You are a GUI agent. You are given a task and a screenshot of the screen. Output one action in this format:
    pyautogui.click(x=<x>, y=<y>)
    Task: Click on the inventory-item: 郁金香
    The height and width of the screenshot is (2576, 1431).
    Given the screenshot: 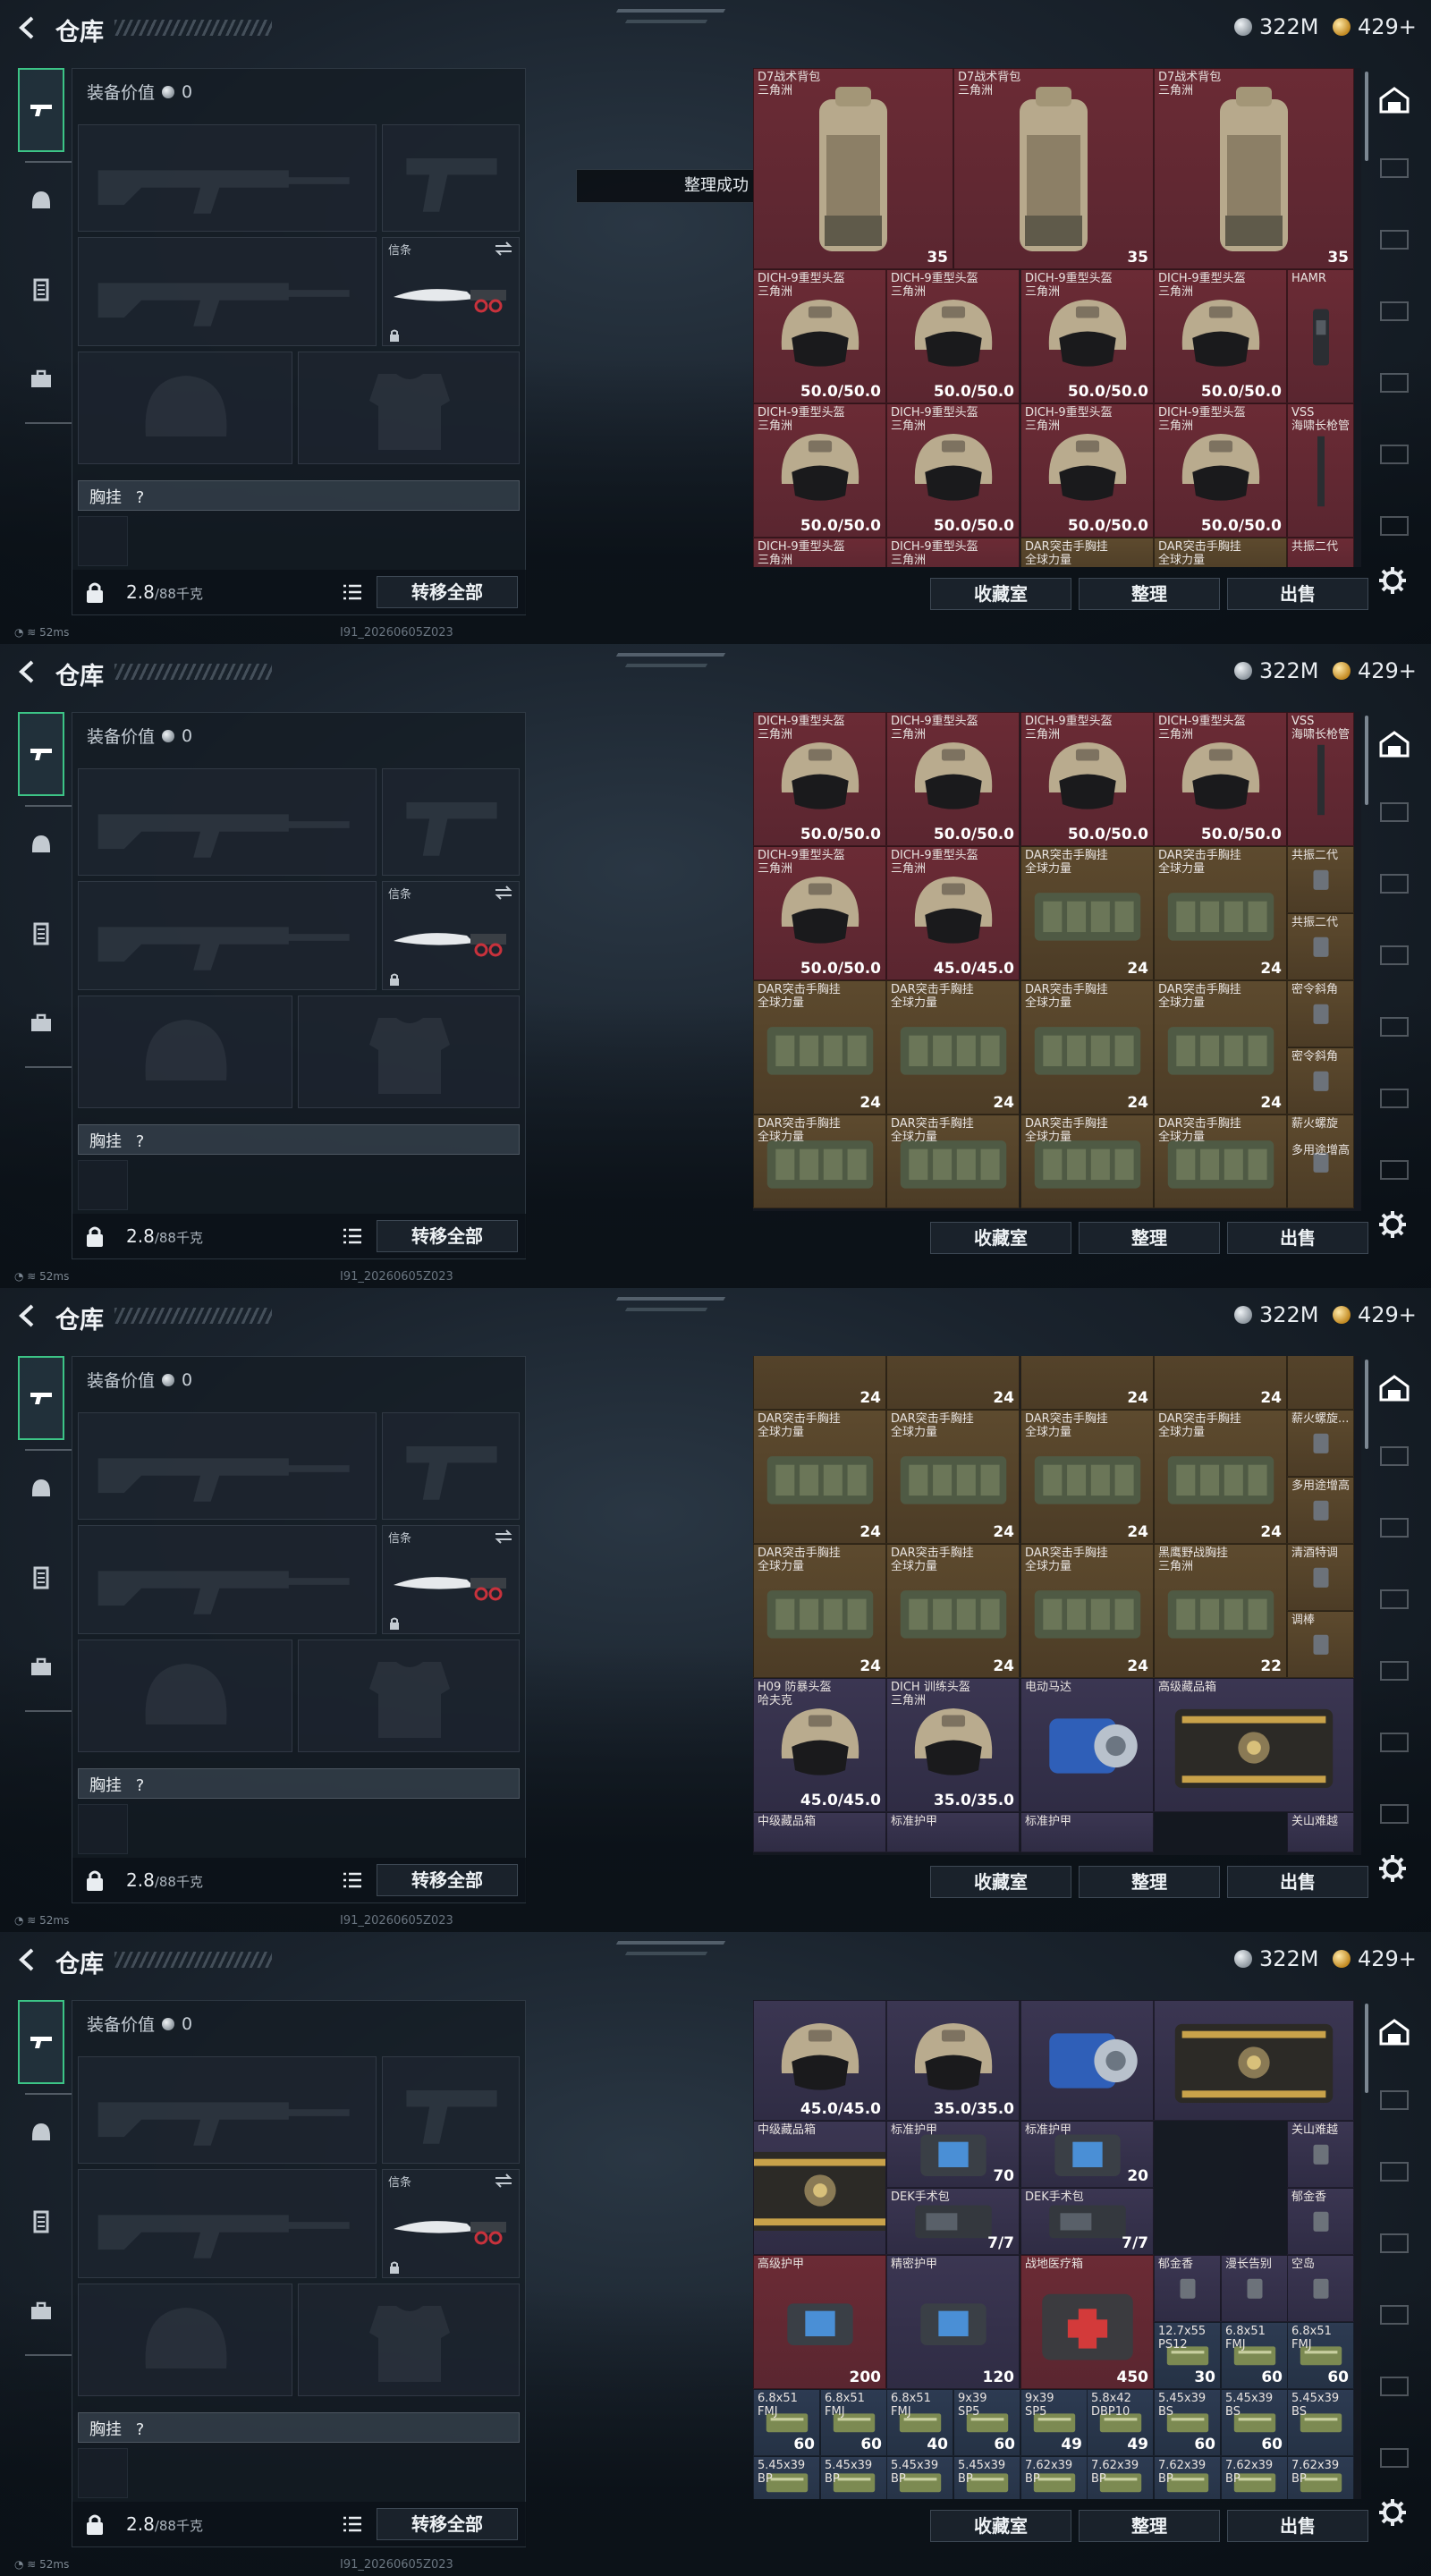 What is the action you would take?
    pyautogui.click(x=1188, y=2288)
    